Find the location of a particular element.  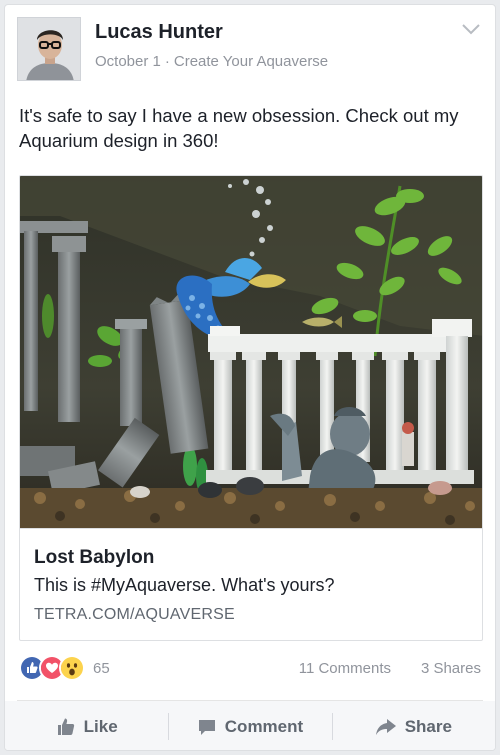

shares-count: 3 Shares is located at coordinates (451, 668).